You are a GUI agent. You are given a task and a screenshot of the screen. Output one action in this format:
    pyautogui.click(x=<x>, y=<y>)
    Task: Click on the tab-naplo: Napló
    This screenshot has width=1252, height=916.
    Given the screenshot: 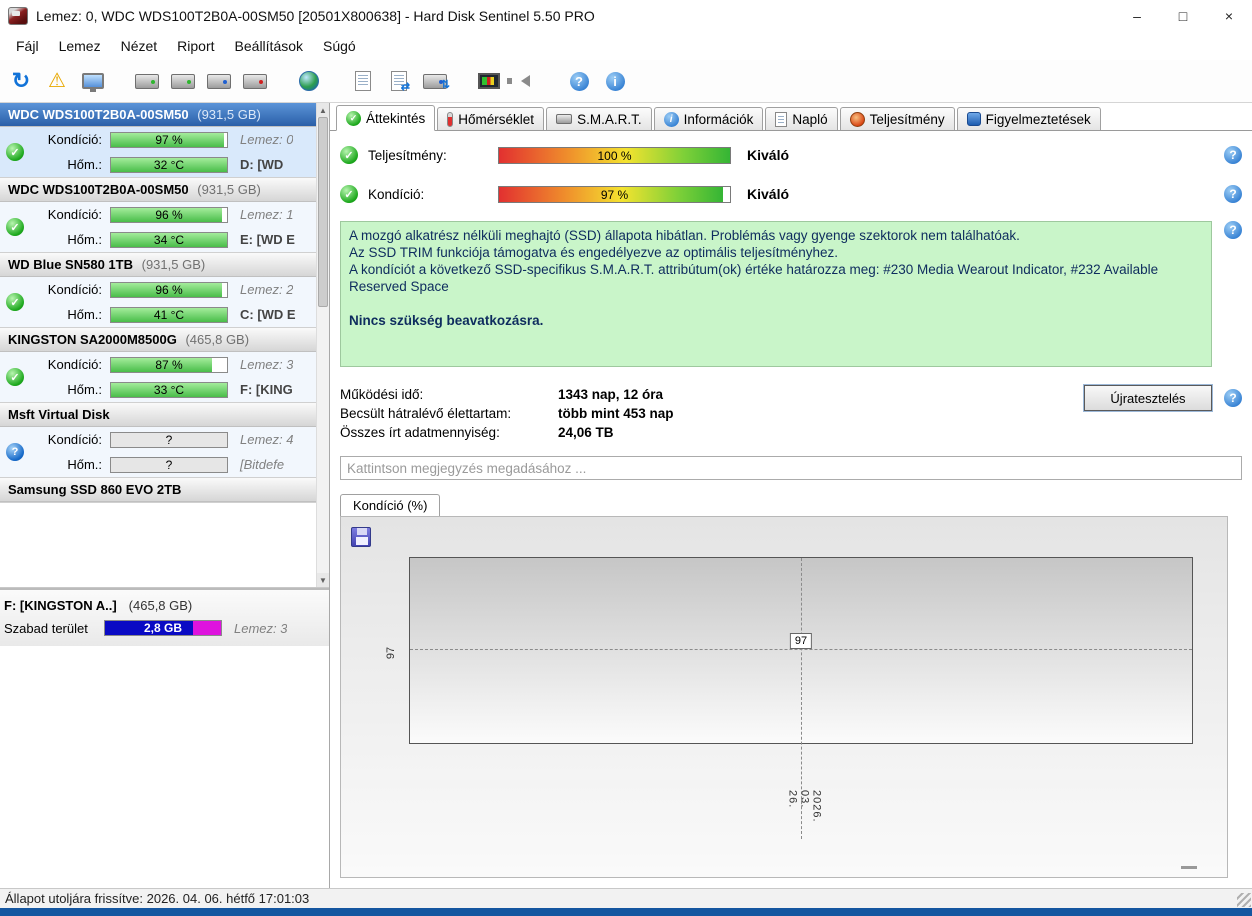 What is the action you would take?
    pyautogui.click(x=801, y=118)
    